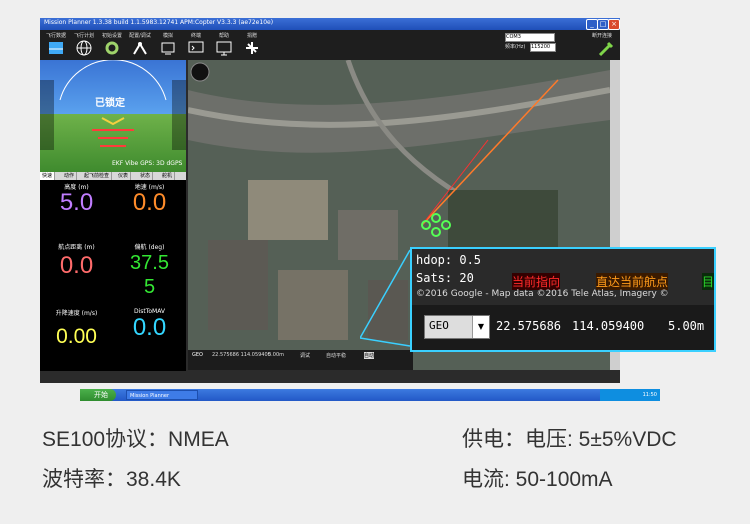 Image resolution: width=750 pixels, height=524 pixels. What do you see at coordinates (146, 176) in the screenshot?
I see `tab-status: 状态` at bounding box center [146, 176].